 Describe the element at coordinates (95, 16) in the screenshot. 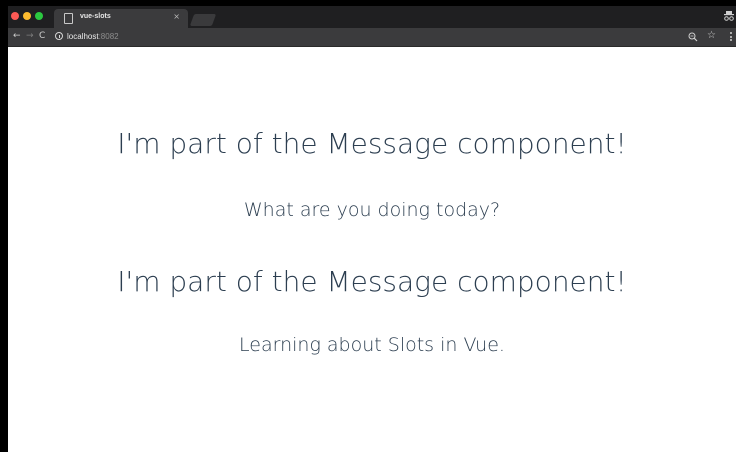

I see `tab-title: vue-slots` at that location.